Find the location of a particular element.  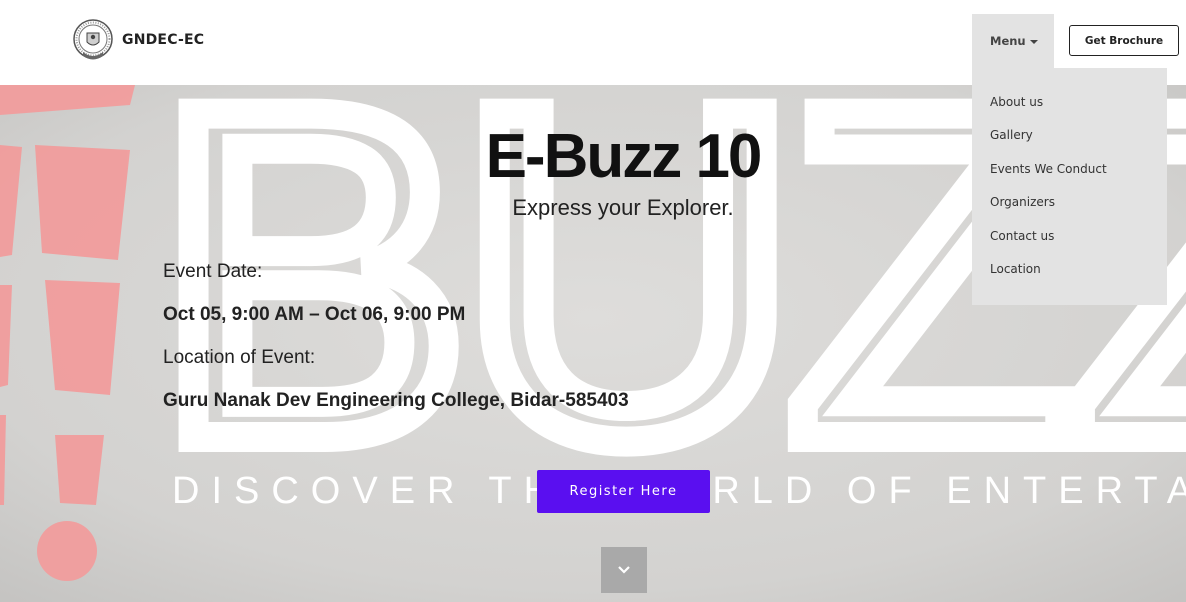

brand: GNDEC-EC is located at coordinates (138, 40).